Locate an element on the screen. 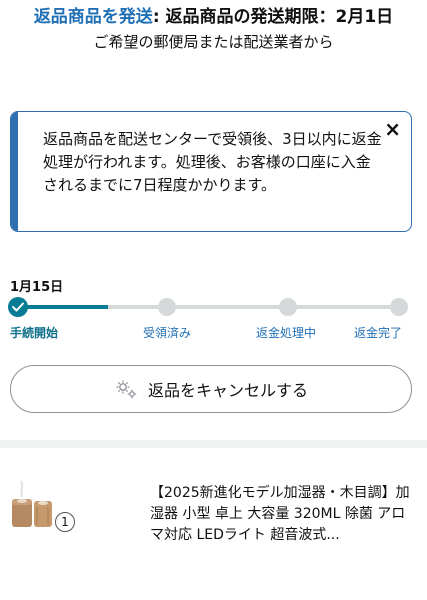  section-divider is located at coordinates (213, 444).